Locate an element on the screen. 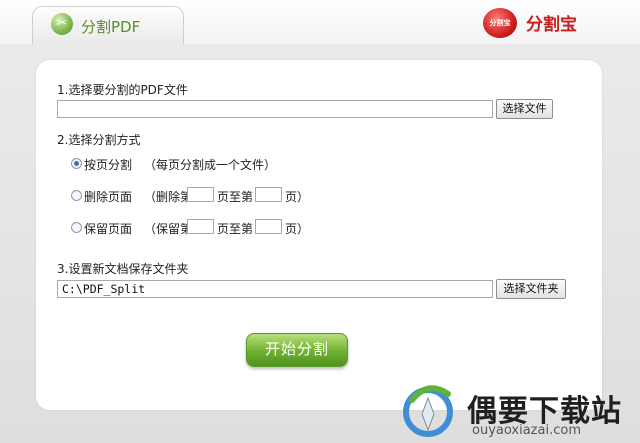 The image size is (640, 443). start-split-button: 开始分割 is located at coordinates (297, 350).